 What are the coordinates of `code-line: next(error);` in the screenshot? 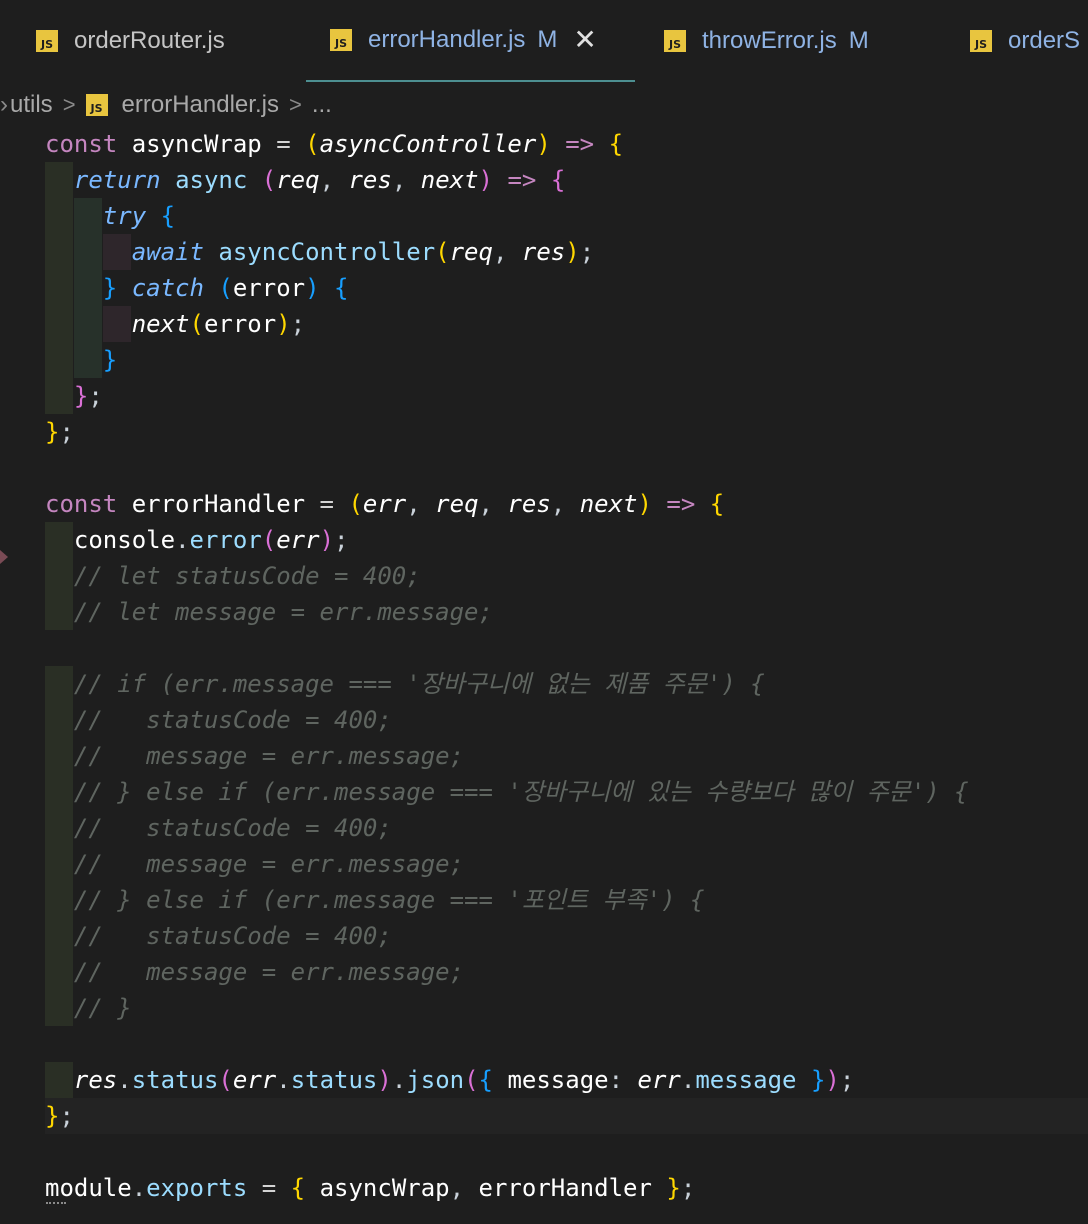 It's located at (218, 324).